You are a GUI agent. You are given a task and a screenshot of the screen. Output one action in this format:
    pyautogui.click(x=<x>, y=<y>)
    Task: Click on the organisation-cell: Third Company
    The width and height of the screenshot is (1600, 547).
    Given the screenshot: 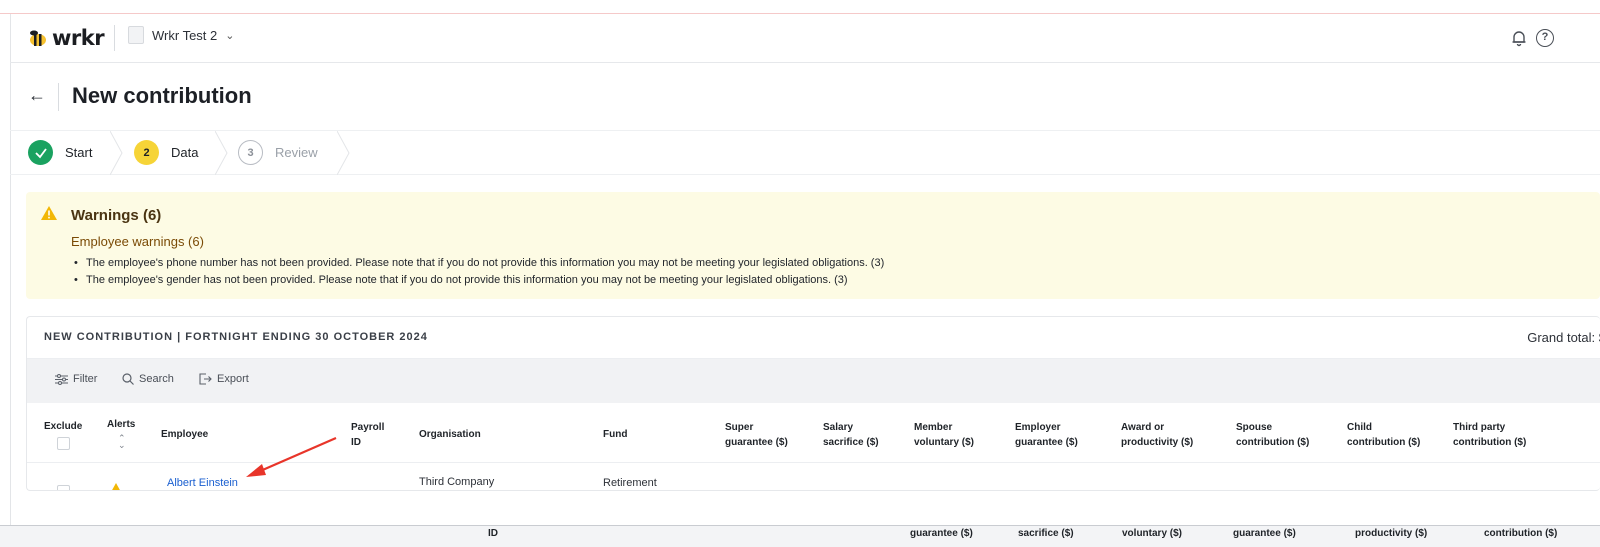 What is the action you would take?
    pyautogui.click(x=457, y=482)
    